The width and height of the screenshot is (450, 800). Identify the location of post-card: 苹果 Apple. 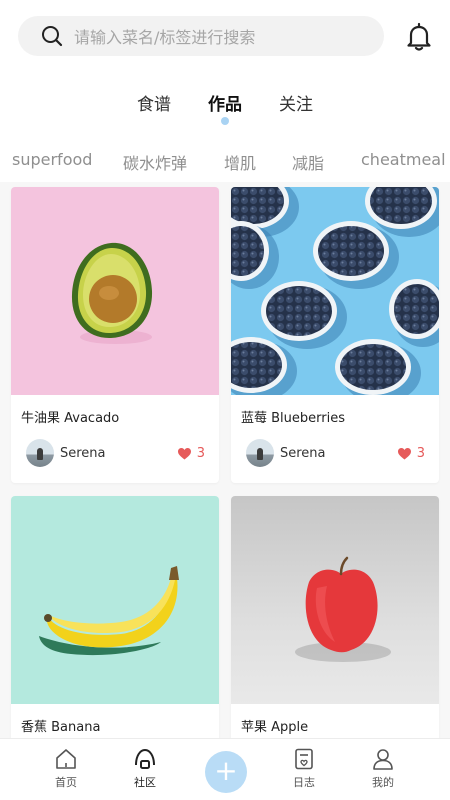
(335, 617).